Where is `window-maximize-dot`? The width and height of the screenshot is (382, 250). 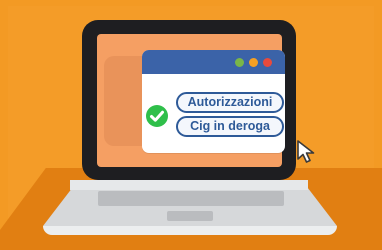 window-maximize-dot is located at coordinates (239, 62).